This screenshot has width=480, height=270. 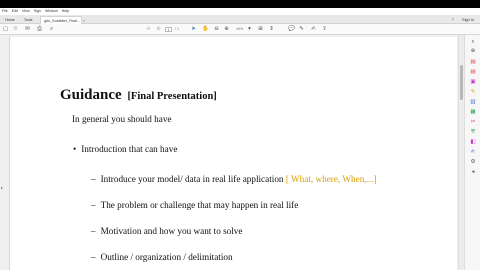 I want to click on redact-icon: ✂, so click(x=473, y=122).